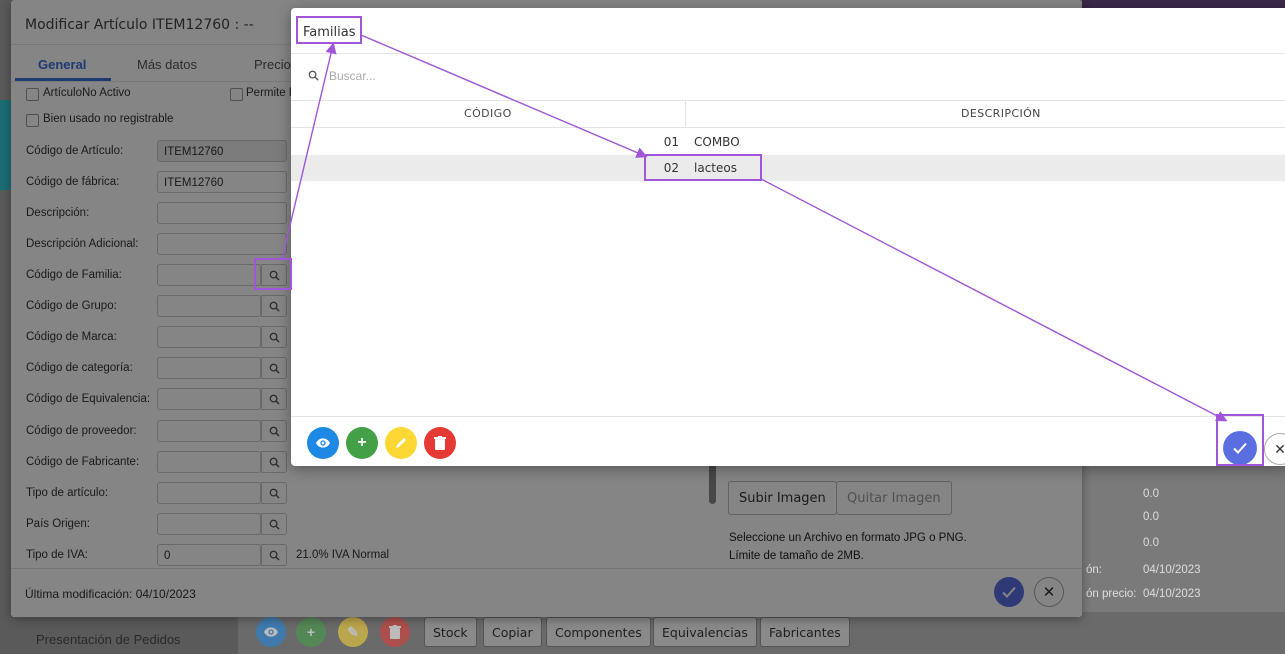 Image resolution: width=1285 pixels, height=654 pixels. I want to click on column-header-code: CÓDIGO, so click(488, 113).